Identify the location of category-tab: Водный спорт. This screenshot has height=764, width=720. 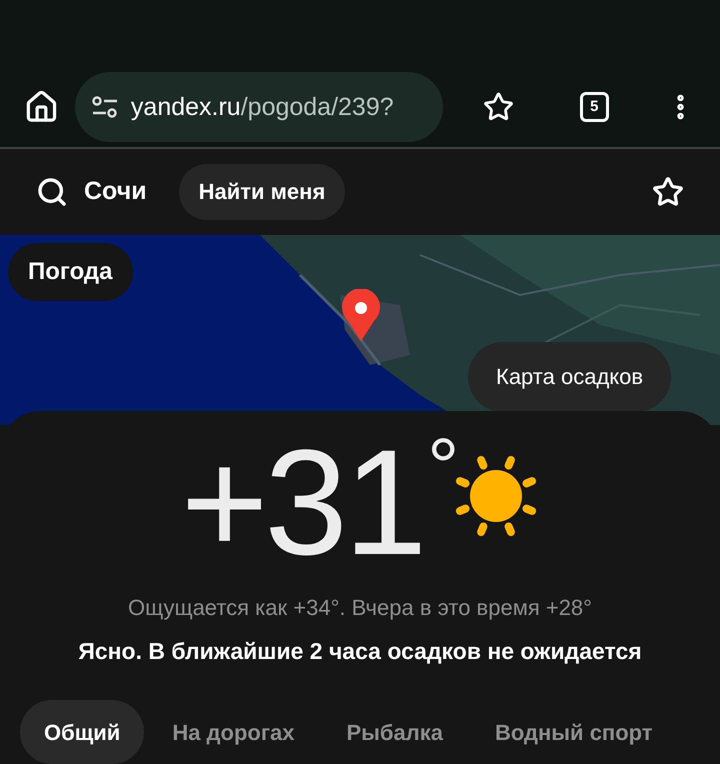
(573, 732).